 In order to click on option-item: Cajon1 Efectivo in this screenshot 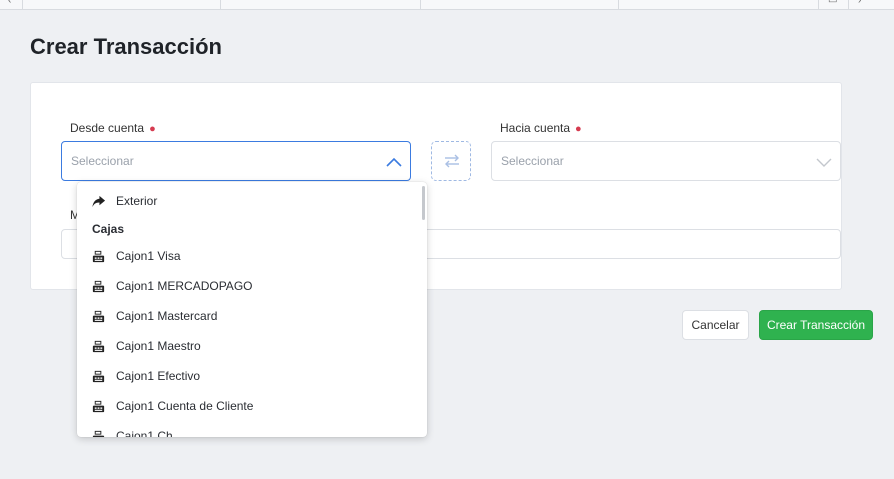, I will do `click(249, 376)`.